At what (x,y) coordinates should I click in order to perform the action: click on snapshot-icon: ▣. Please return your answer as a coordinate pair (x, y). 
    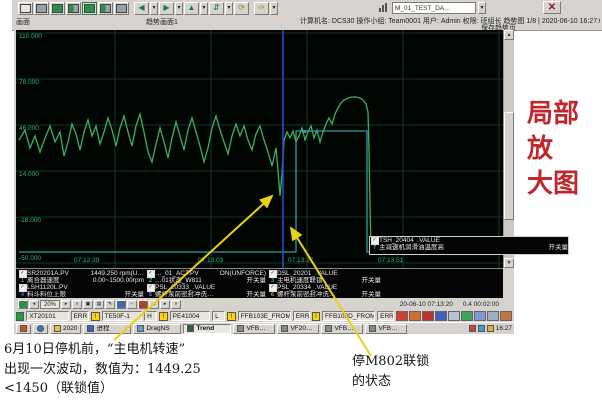
    Looking at the image, I should click on (88, 304).